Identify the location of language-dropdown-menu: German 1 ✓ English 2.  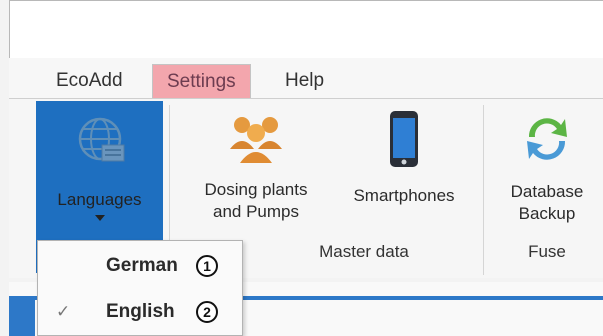
(140, 288).